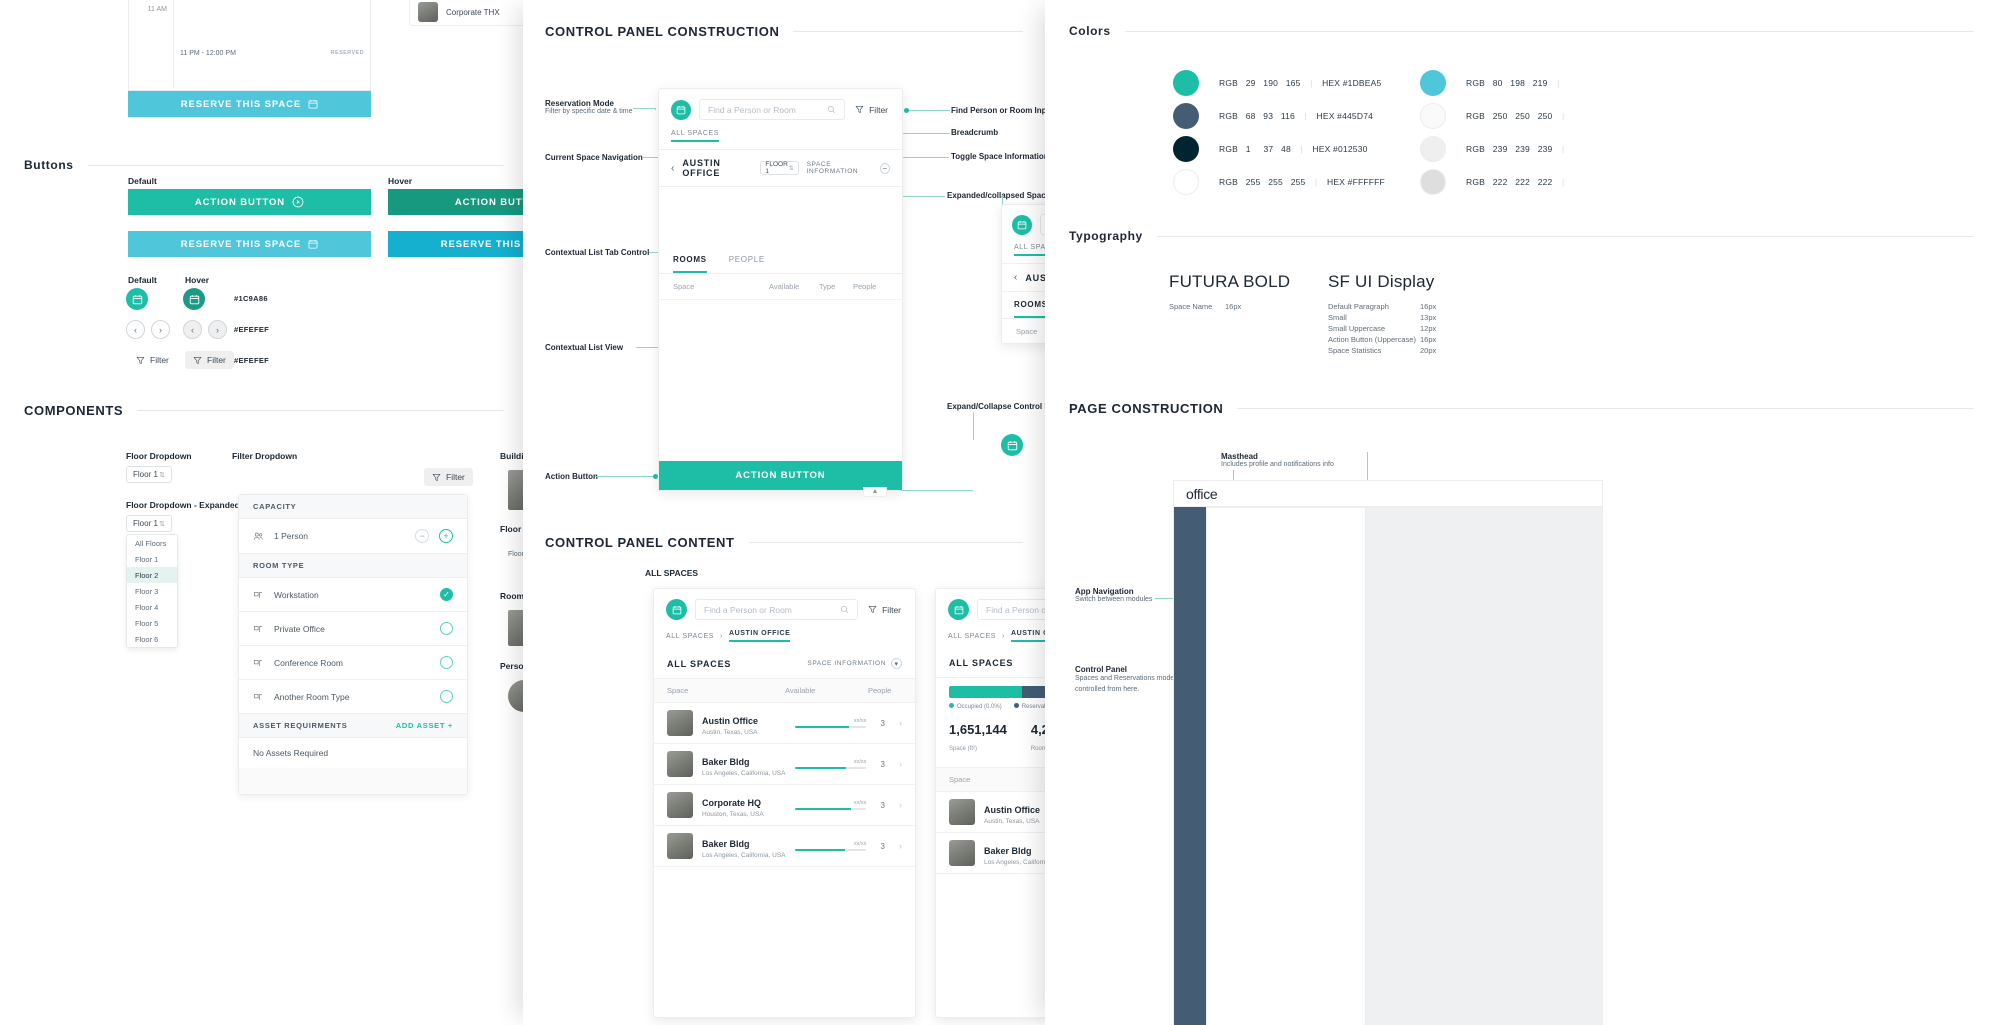 This screenshot has height=1025, width=2000. What do you see at coordinates (875, 492) in the screenshot?
I see `collapse-handle: ▲` at bounding box center [875, 492].